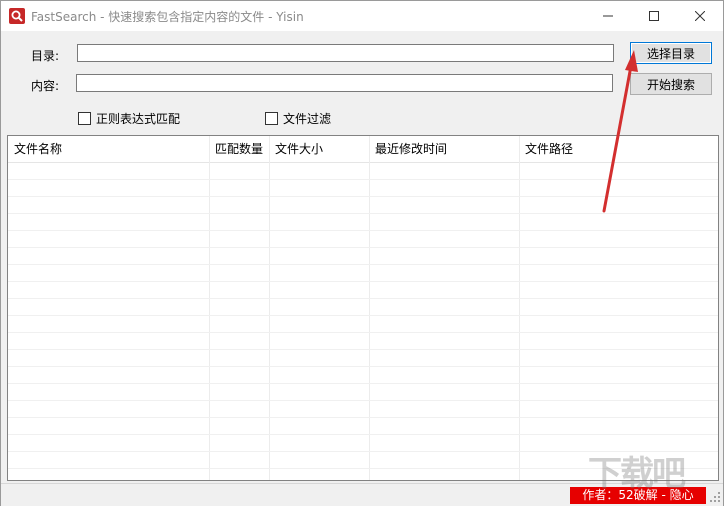  I want to click on title-bar: FastSearch - 快速搜索包含指定内容的文件 - Yisin, so click(362, 16).